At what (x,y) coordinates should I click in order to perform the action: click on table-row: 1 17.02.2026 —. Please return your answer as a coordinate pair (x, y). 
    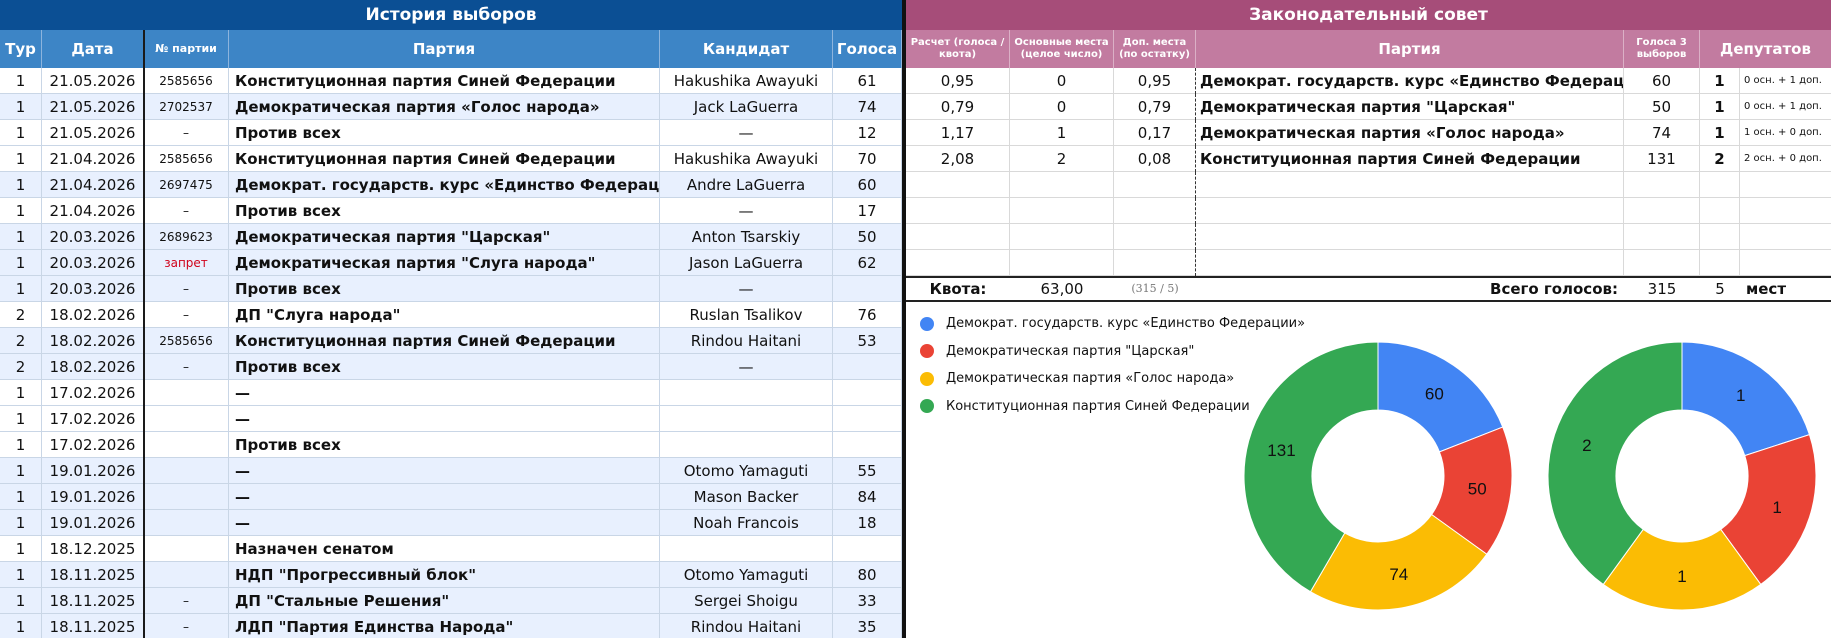
    Looking at the image, I should click on (451, 393).